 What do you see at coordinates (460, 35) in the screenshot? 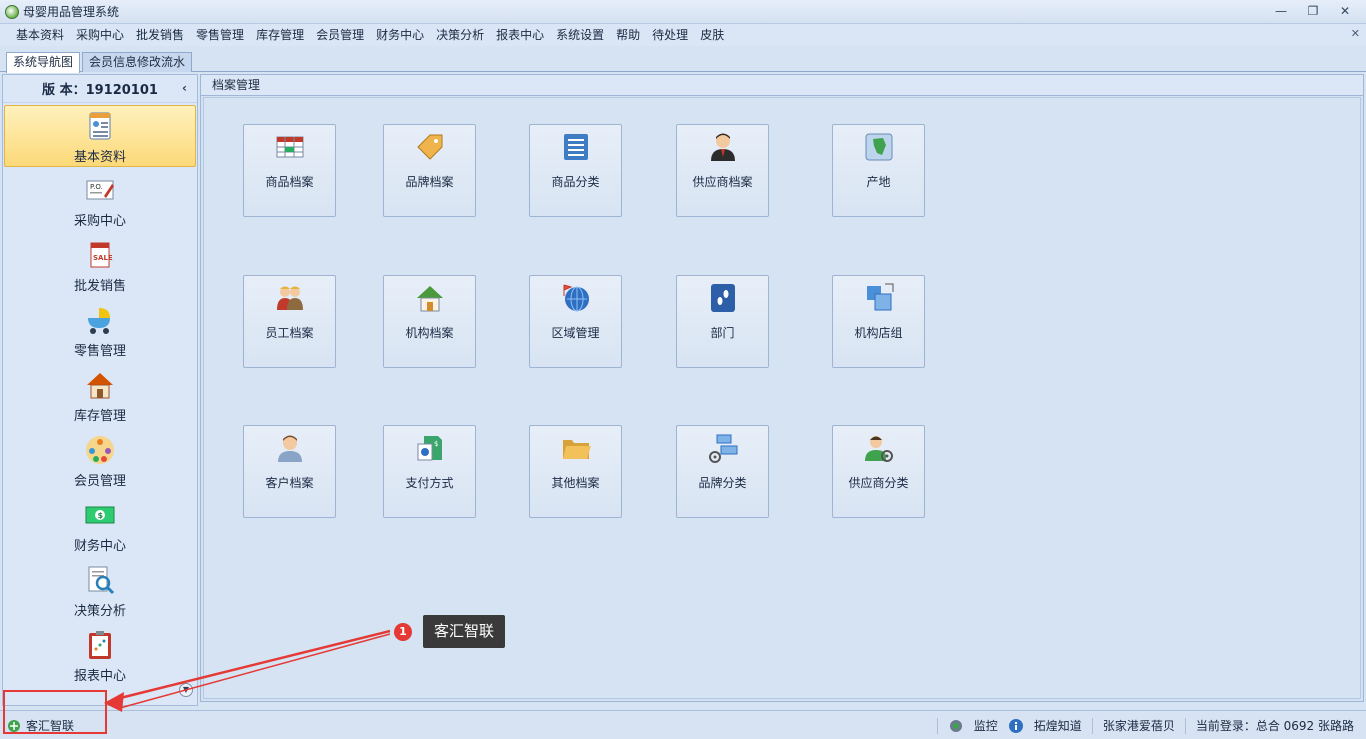
I see `menu-item-analysis: 决策分析` at bounding box center [460, 35].